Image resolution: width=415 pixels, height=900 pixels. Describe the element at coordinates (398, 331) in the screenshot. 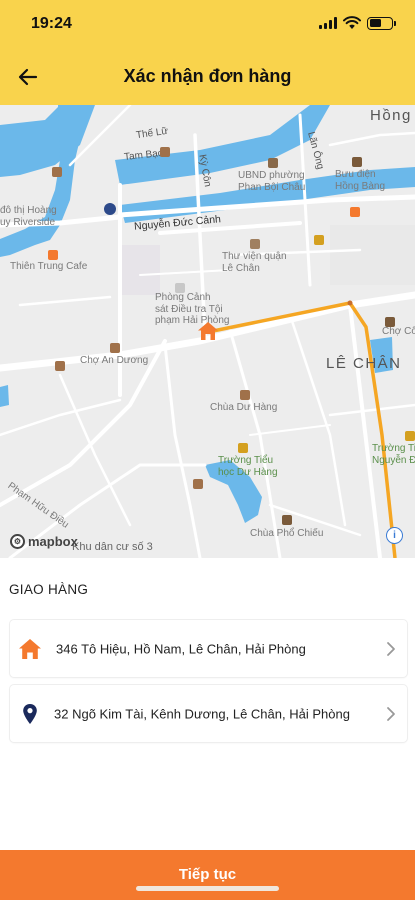

I see `map-label: Chợ Cố` at that location.